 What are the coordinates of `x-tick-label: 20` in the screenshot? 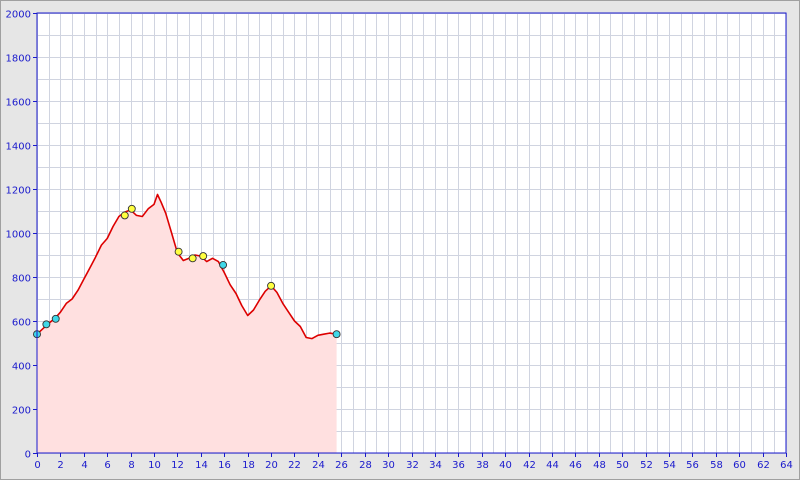 It's located at (271, 465).